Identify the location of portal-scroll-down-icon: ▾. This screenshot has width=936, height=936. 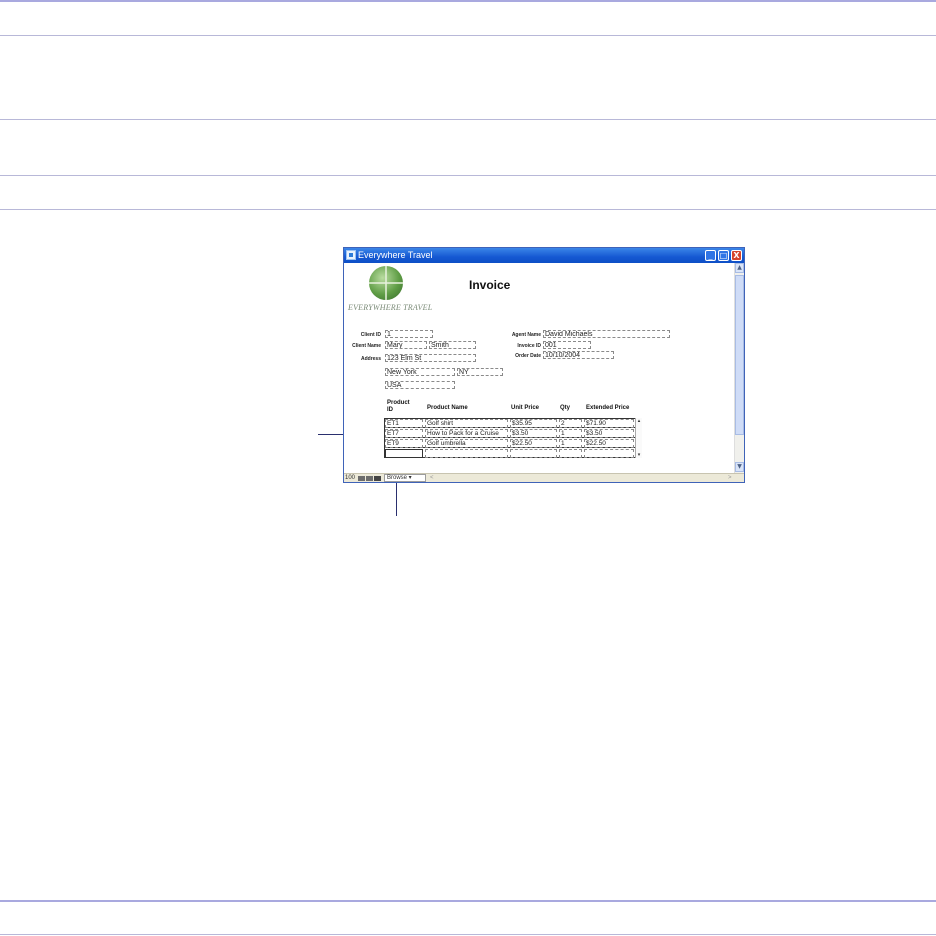
(639, 455).